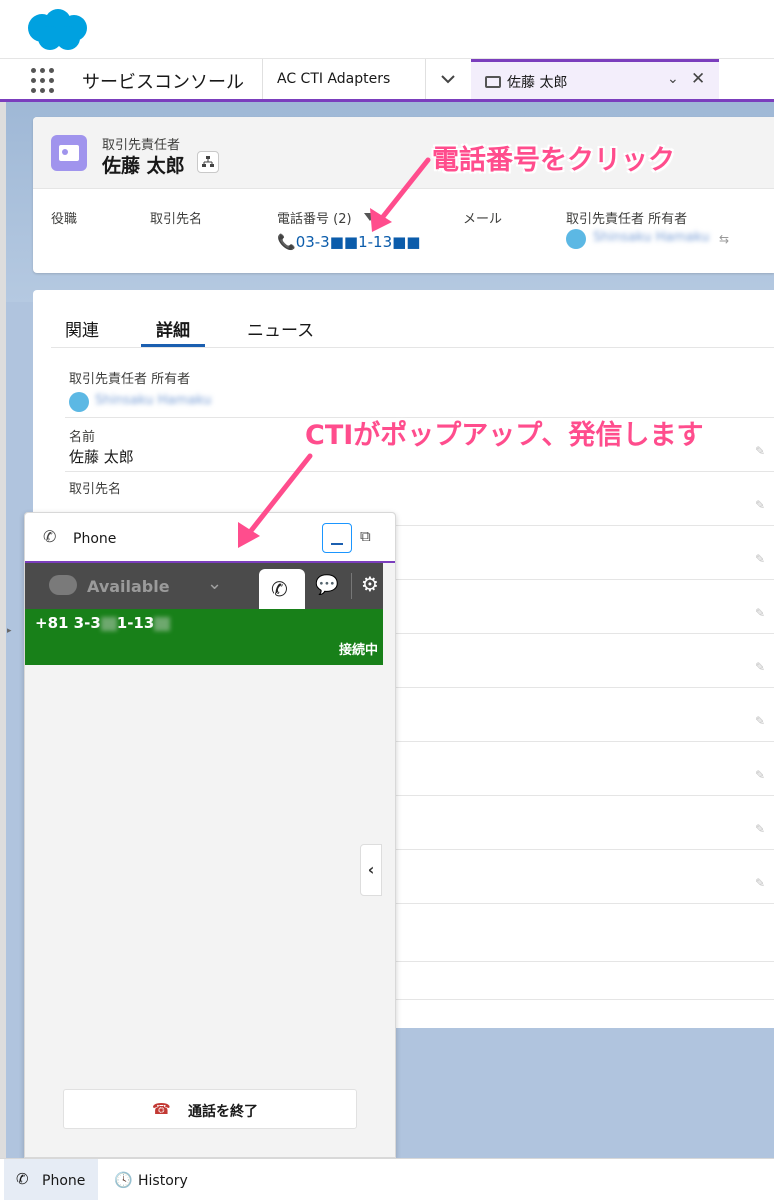 This screenshot has width=774, height=1200. What do you see at coordinates (327, 584) in the screenshot?
I see `chat-icon: 💬` at bounding box center [327, 584].